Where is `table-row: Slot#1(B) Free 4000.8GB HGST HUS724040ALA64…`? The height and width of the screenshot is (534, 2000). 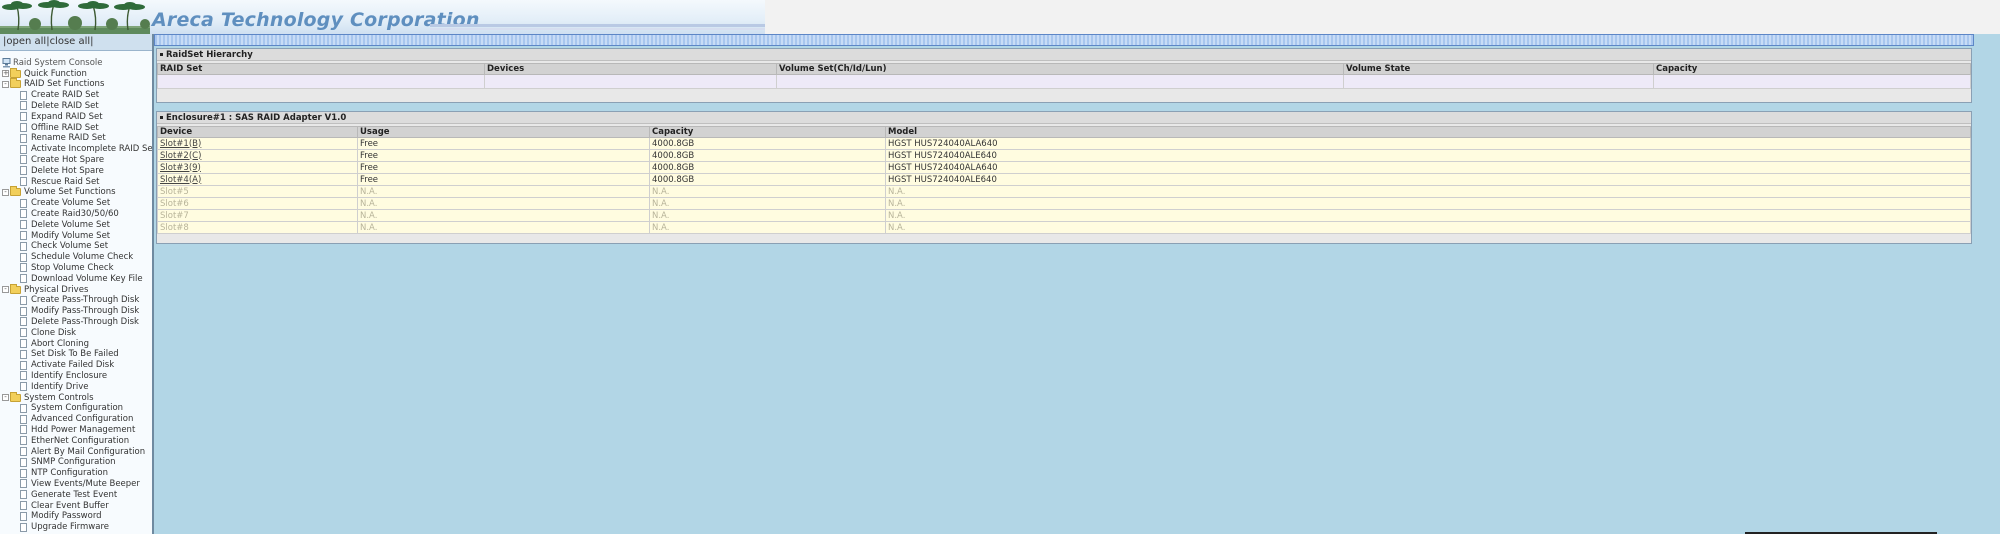 table-row: Slot#1(B) Free 4000.8GB HGST HUS724040ALA64… is located at coordinates (1064, 143).